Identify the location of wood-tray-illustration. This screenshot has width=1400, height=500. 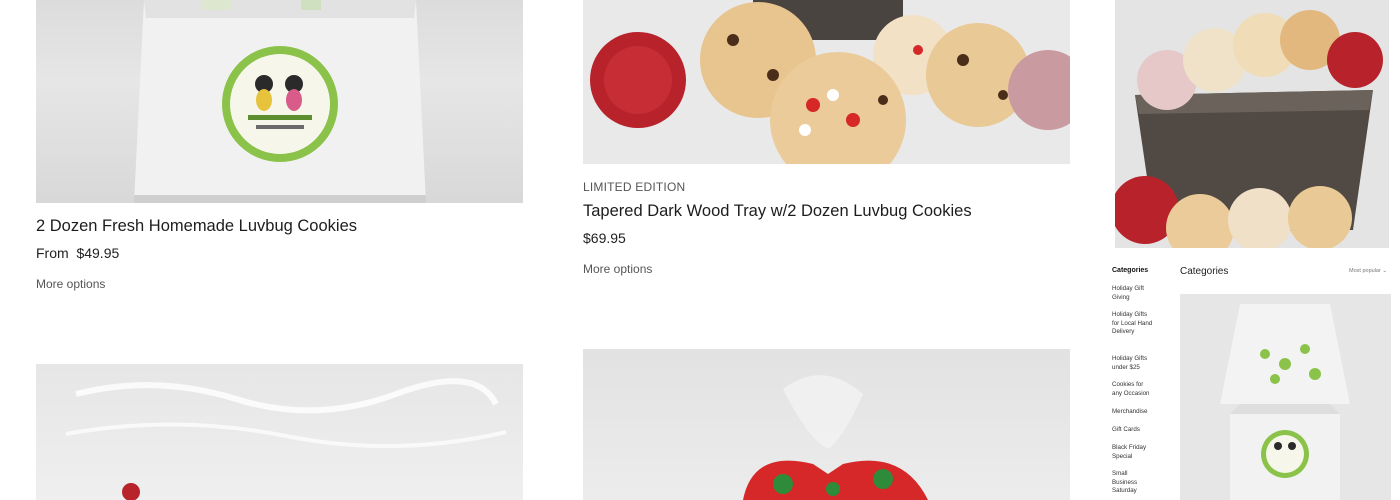
(830, 82).